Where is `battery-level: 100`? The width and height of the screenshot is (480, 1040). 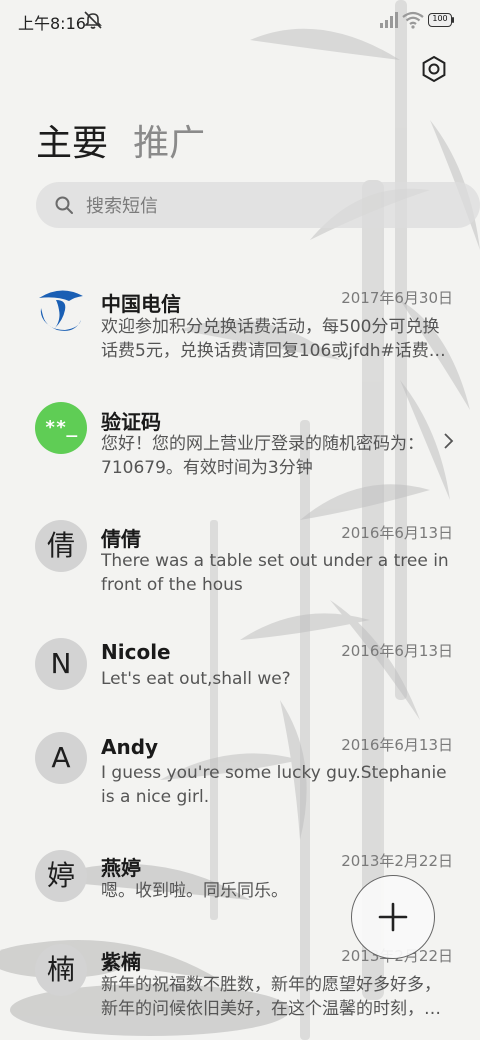 battery-level: 100 is located at coordinates (440, 18).